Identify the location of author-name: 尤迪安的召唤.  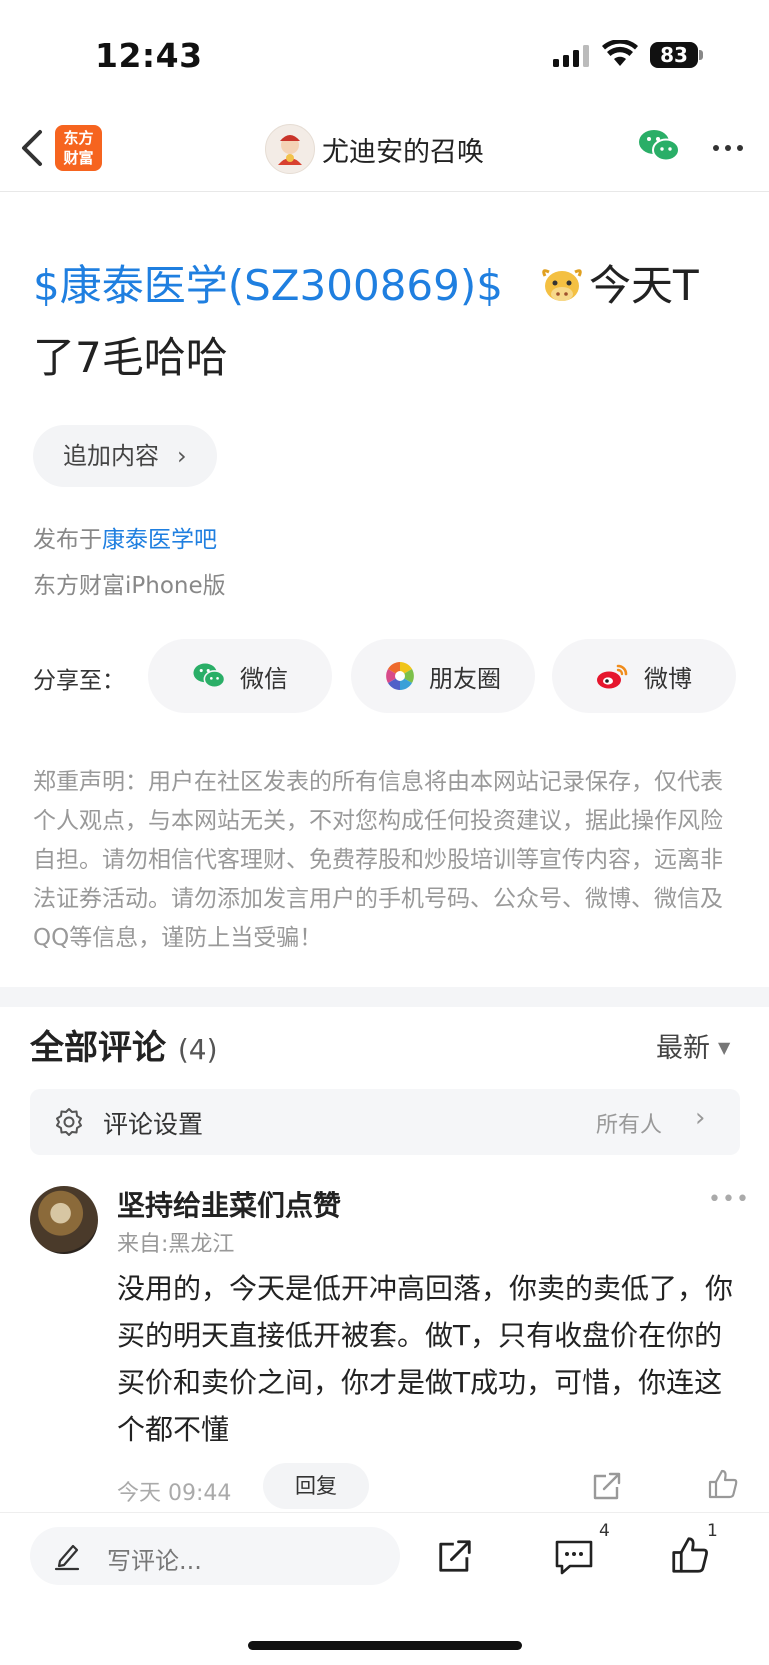
(403, 149).